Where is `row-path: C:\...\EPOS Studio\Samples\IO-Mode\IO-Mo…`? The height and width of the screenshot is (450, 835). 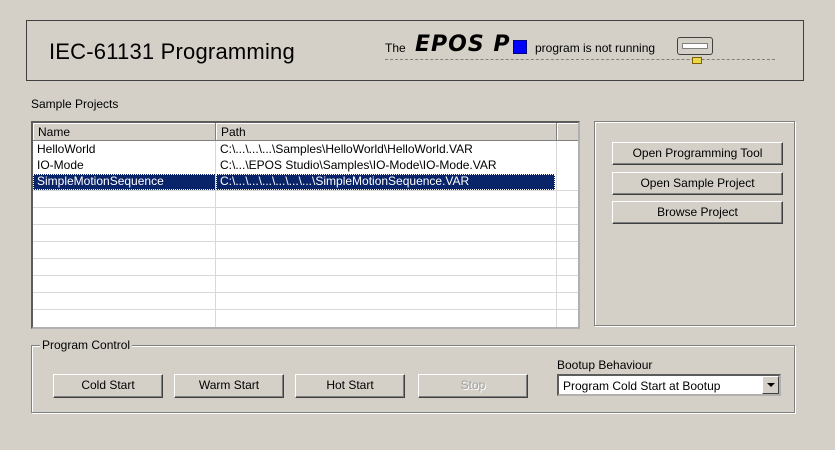 row-path: C:\...\EPOS Studio\Samples\IO-Mode\IO-Mo… is located at coordinates (358, 165).